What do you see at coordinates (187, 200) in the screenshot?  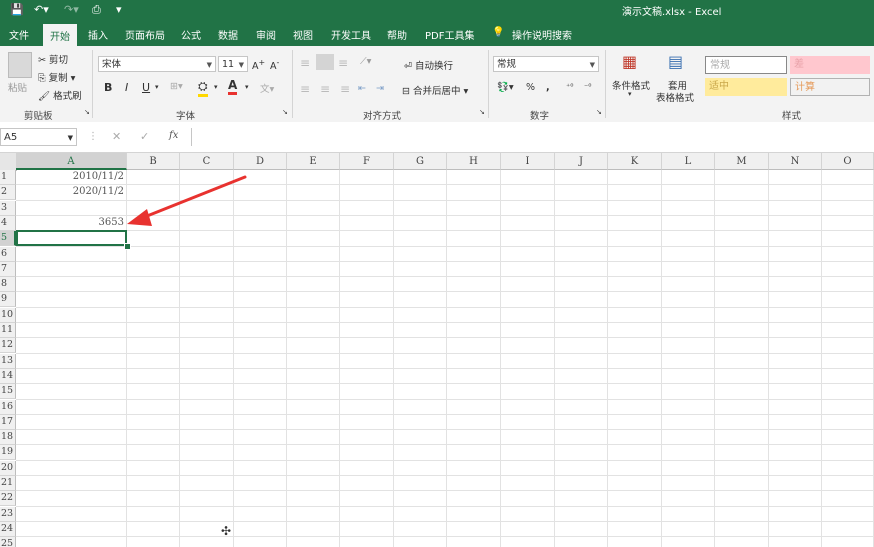 I see `annotation-arrow` at bounding box center [187, 200].